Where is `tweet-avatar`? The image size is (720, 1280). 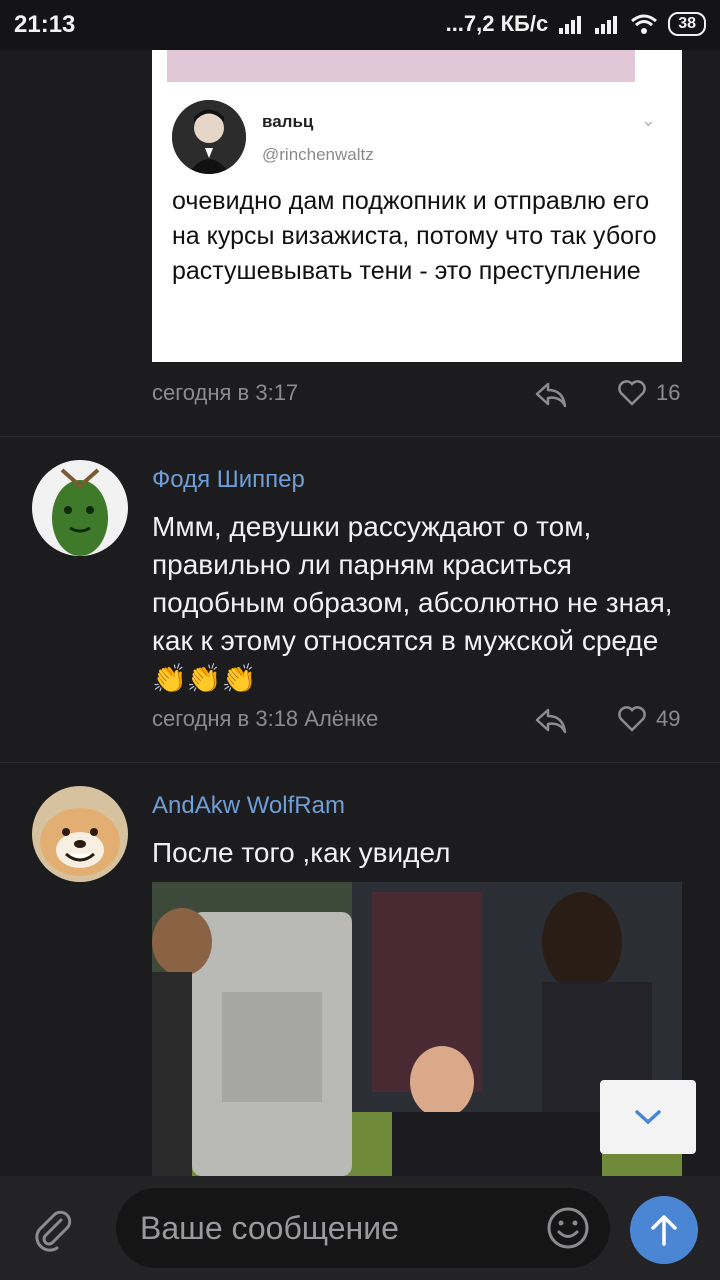 tweet-avatar is located at coordinates (209, 137).